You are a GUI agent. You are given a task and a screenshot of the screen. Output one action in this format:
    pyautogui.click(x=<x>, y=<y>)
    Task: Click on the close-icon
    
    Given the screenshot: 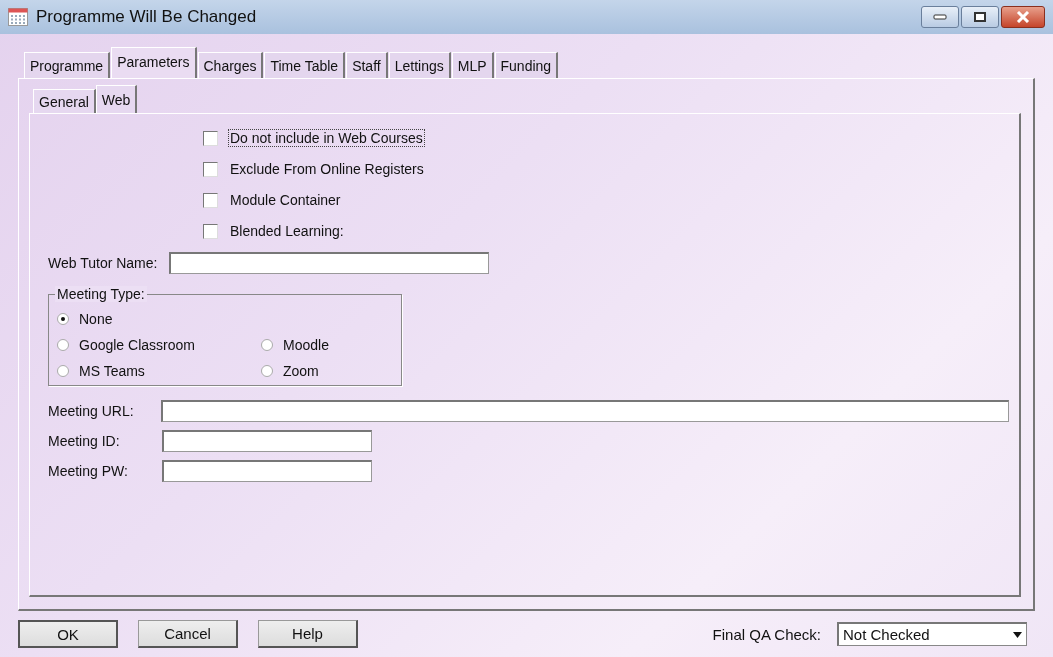 What is the action you would take?
    pyautogui.click(x=1023, y=17)
    